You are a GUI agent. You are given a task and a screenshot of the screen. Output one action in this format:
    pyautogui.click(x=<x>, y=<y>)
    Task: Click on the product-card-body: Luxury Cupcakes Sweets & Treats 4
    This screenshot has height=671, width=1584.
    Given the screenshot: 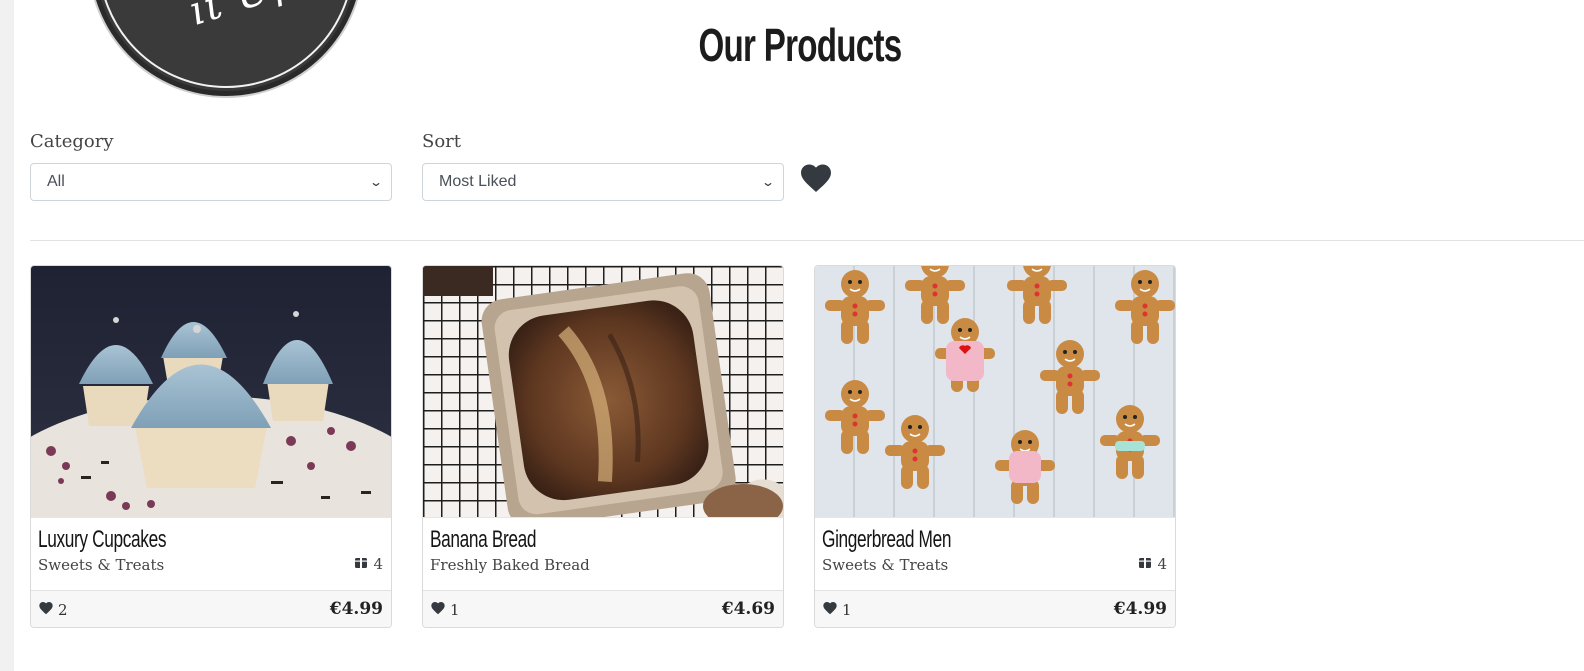 What is the action you would take?
    pyautogui.click(x=211, y=553)
    